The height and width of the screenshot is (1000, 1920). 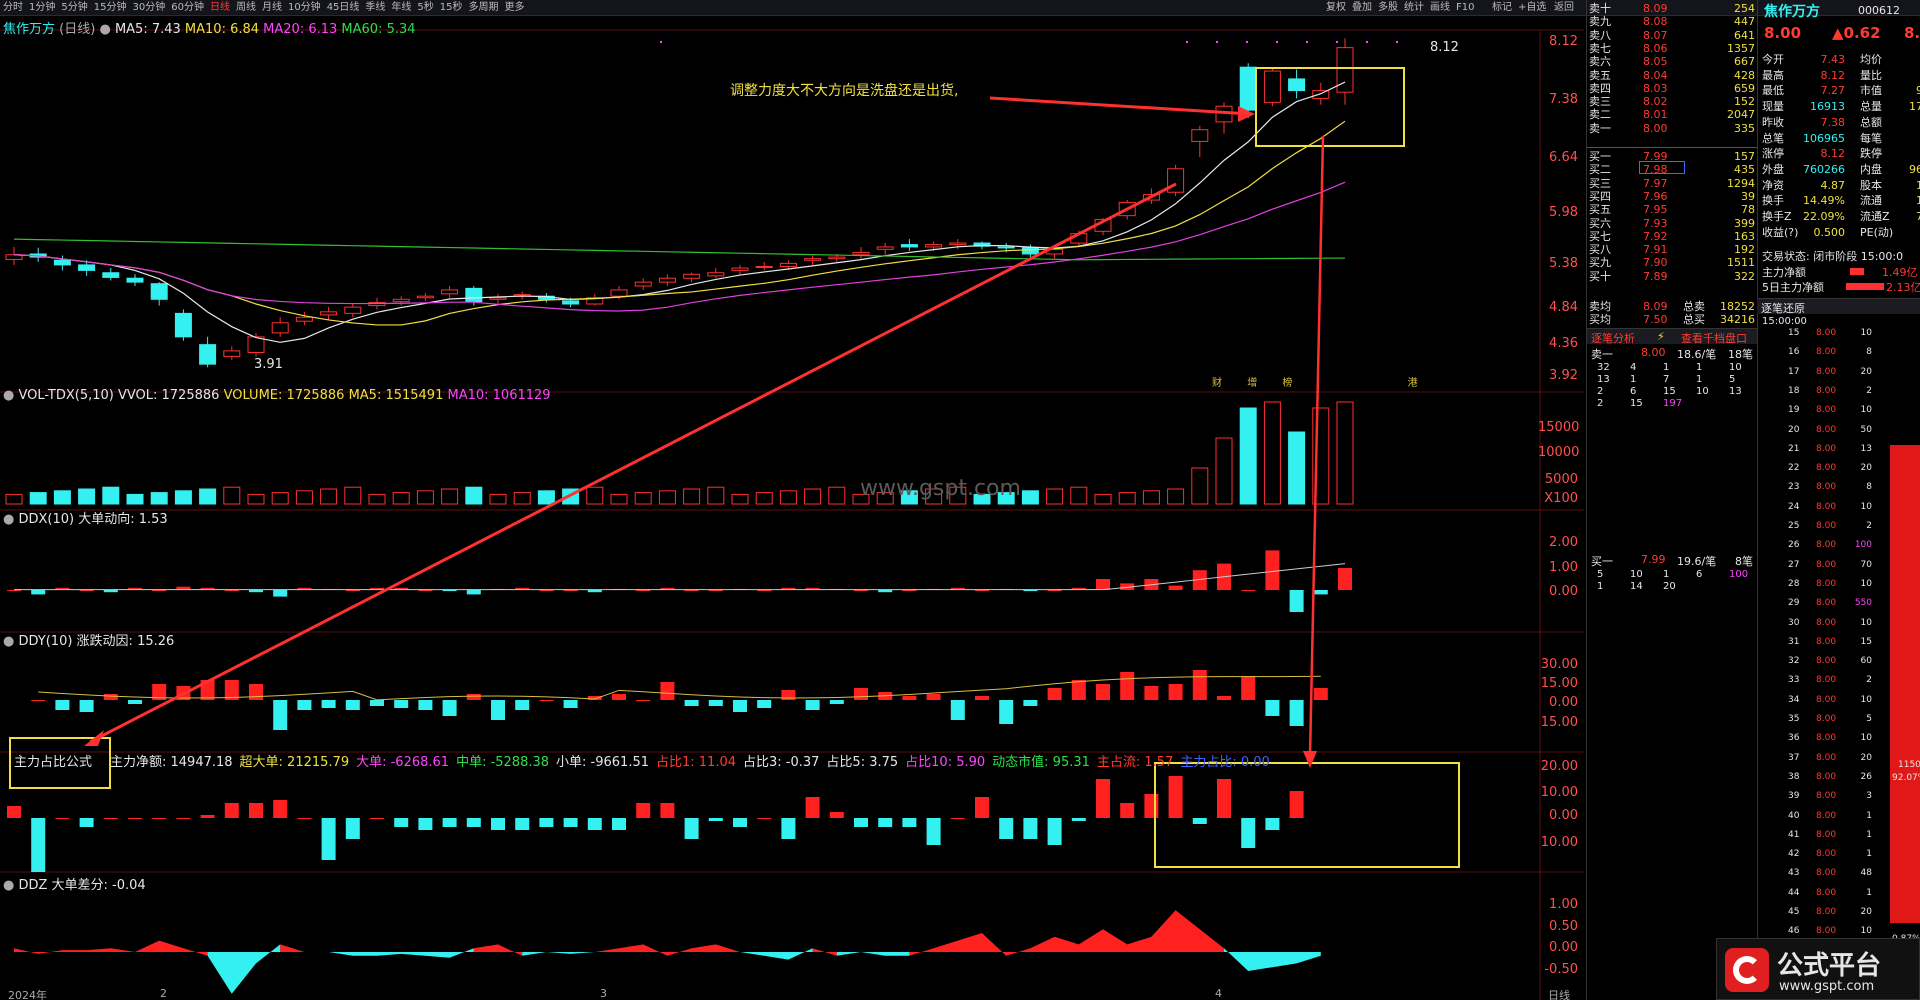 What do you see at coordinates (246, 7) in the screenshot?
I see `period-tab-7: 周线` at bounding box center [246, 7].